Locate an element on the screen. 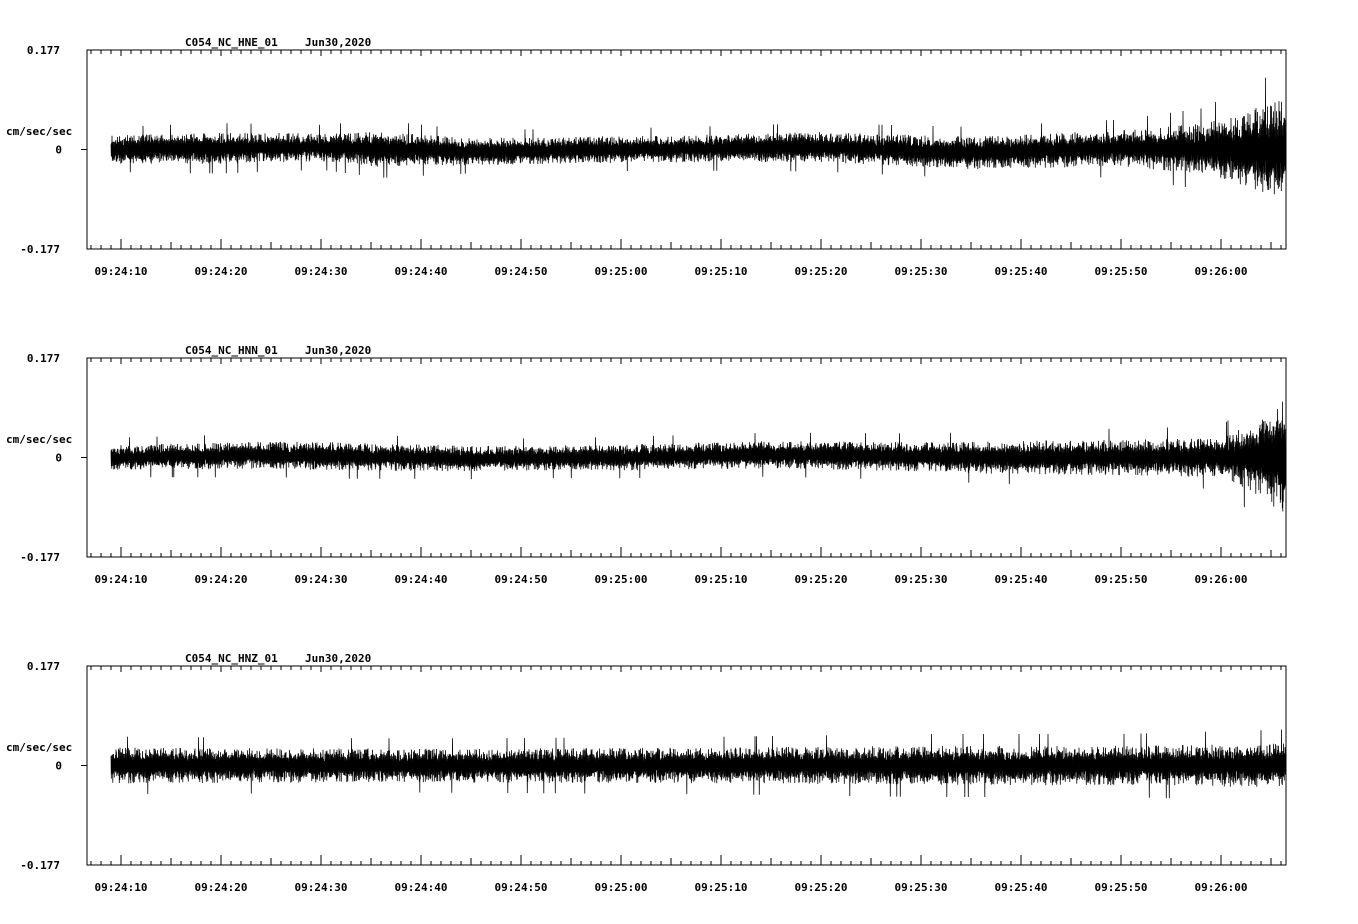 The image size is (1358, 924). panel-title: C054_NC_HNN_01 is located at coordinates (231, 350).